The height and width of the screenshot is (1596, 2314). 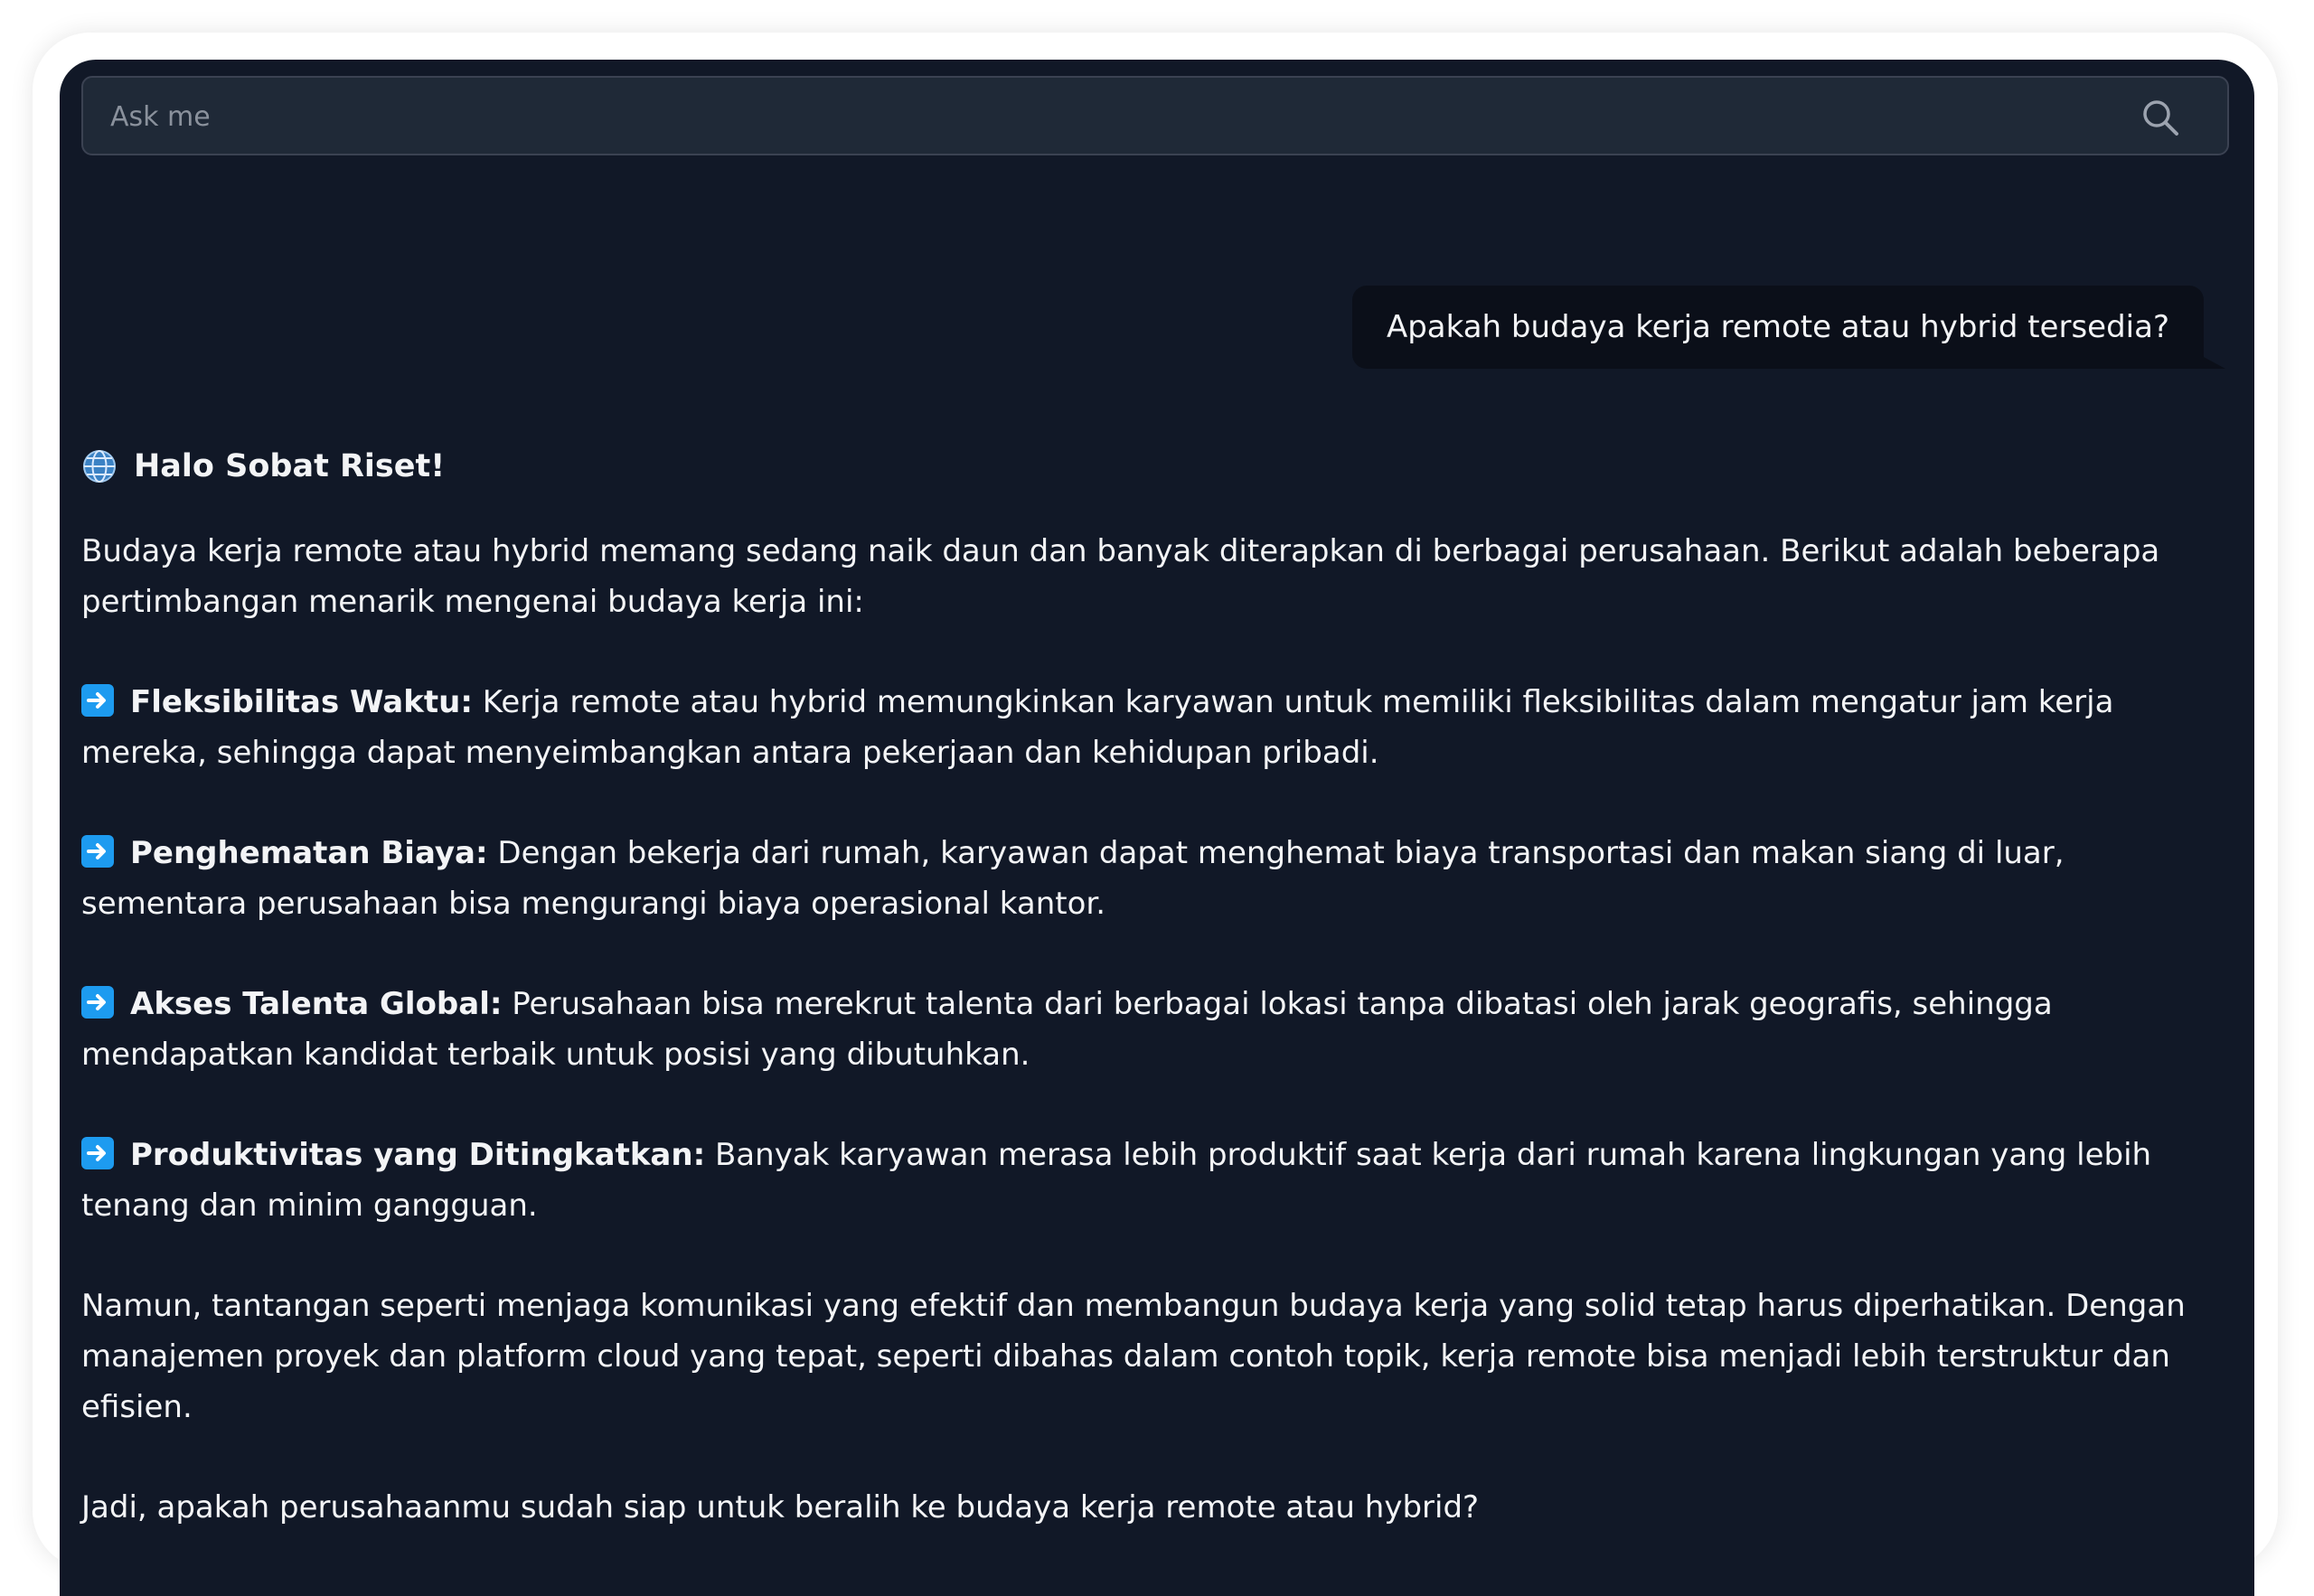 I want to click on reply-greeting: Halo Sobat Riset!, so click(x=1157, y=467).